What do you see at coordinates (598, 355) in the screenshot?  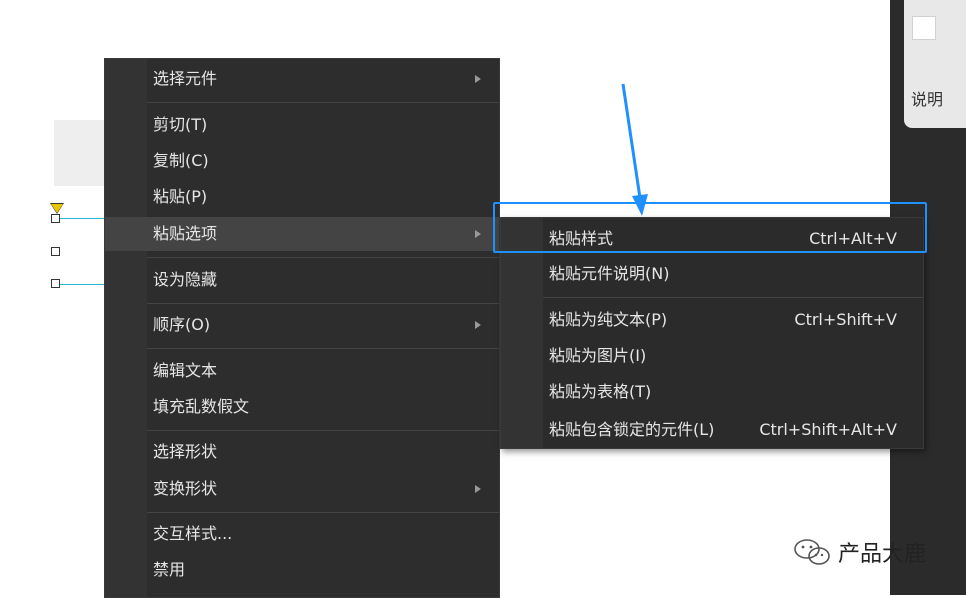 I see `submenu-item-label: 粘贴为图片(I)` at bounding box center [598, 355].